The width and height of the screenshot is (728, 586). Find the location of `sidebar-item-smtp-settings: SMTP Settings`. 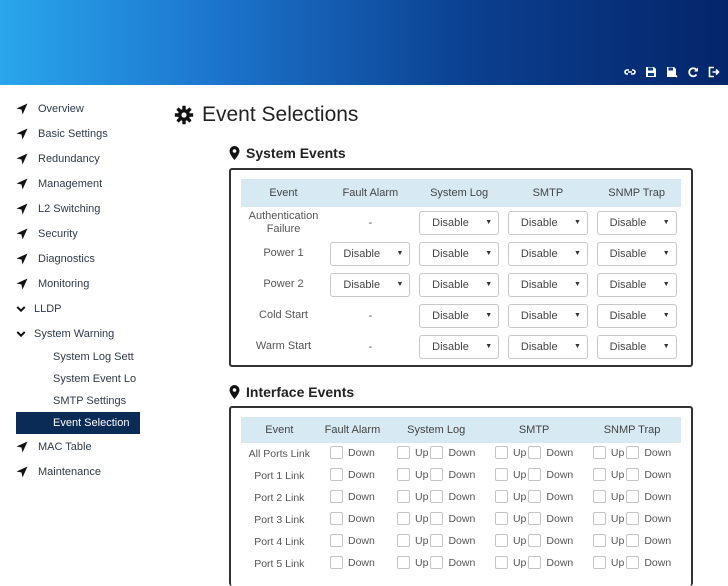

sidebar-item-smtp-settings: SMTP Settings is located at coordinates (78, 401).